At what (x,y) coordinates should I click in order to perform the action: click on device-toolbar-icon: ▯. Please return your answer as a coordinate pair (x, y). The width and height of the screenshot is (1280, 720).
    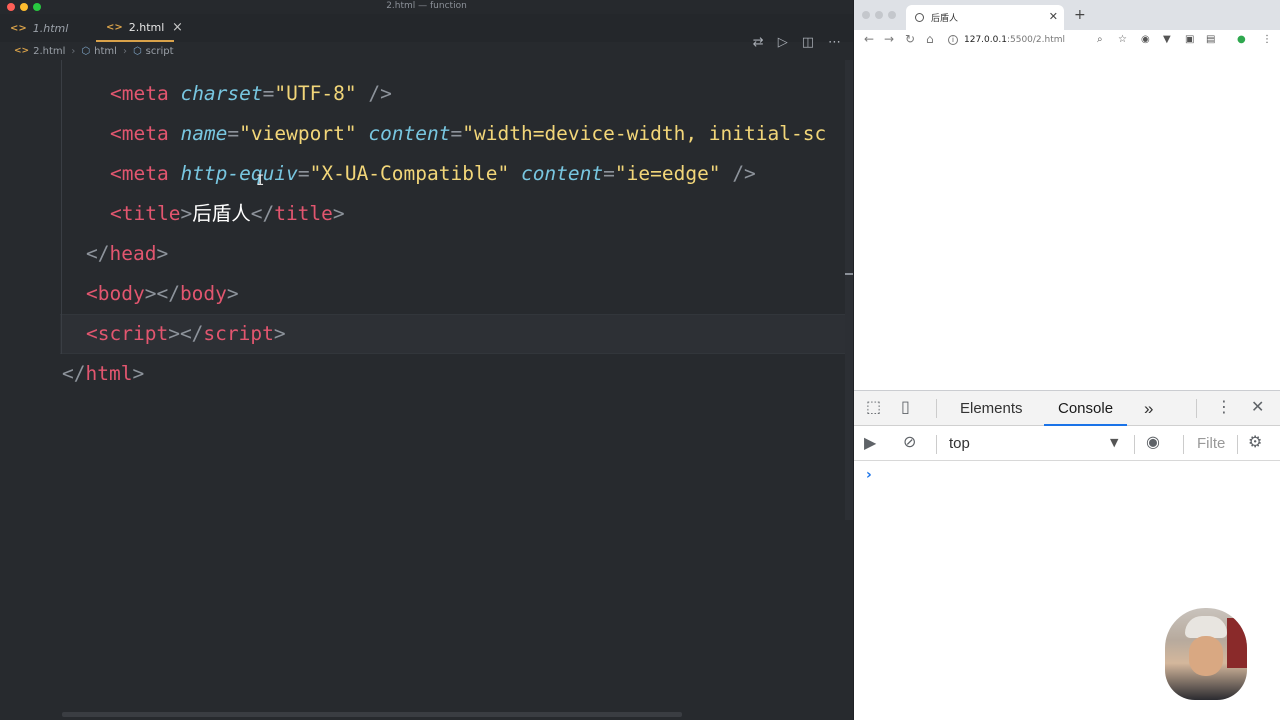
    Looking at the image, I should click on (905, 406).